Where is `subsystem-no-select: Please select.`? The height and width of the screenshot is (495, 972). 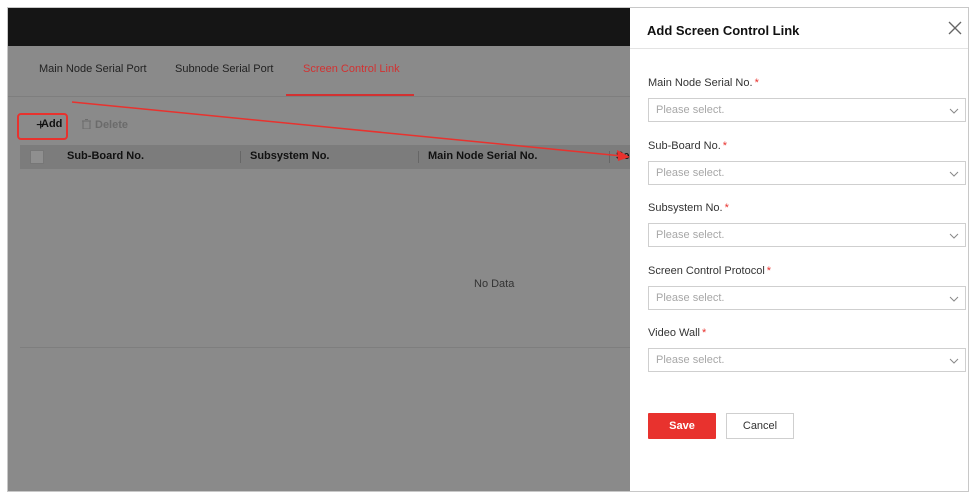 subsystem-no-select: Please select. is located at coordinates (807, 235).